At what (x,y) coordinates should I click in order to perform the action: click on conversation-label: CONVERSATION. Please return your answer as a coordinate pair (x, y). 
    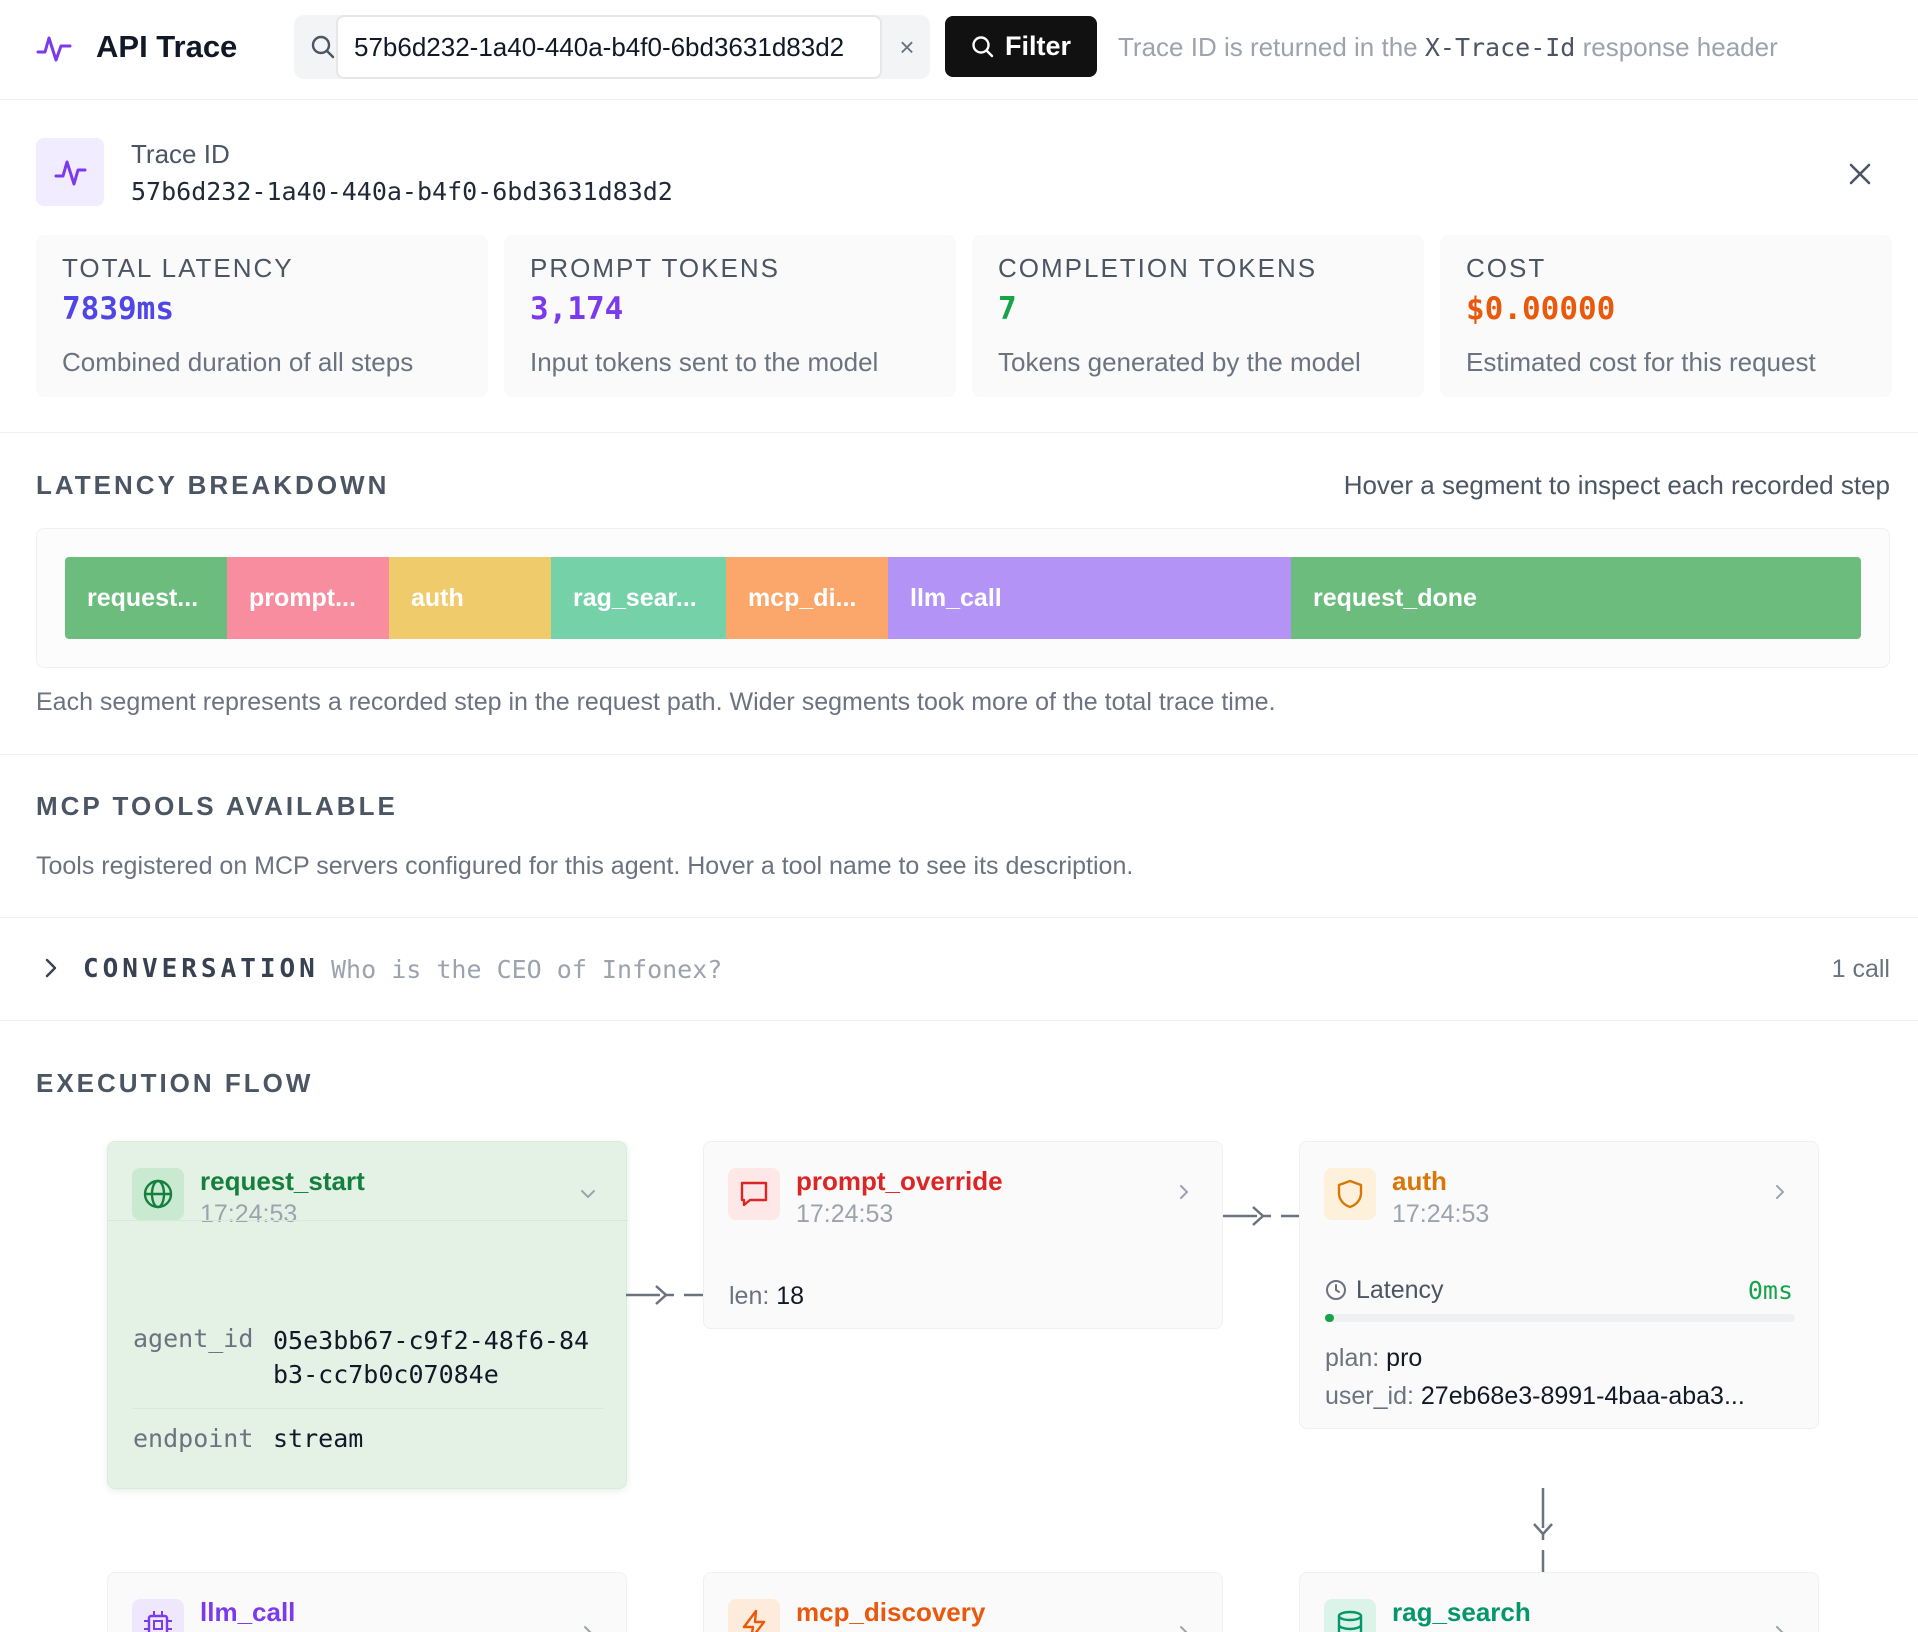
    Looking at the image, I should click on (201, 969).